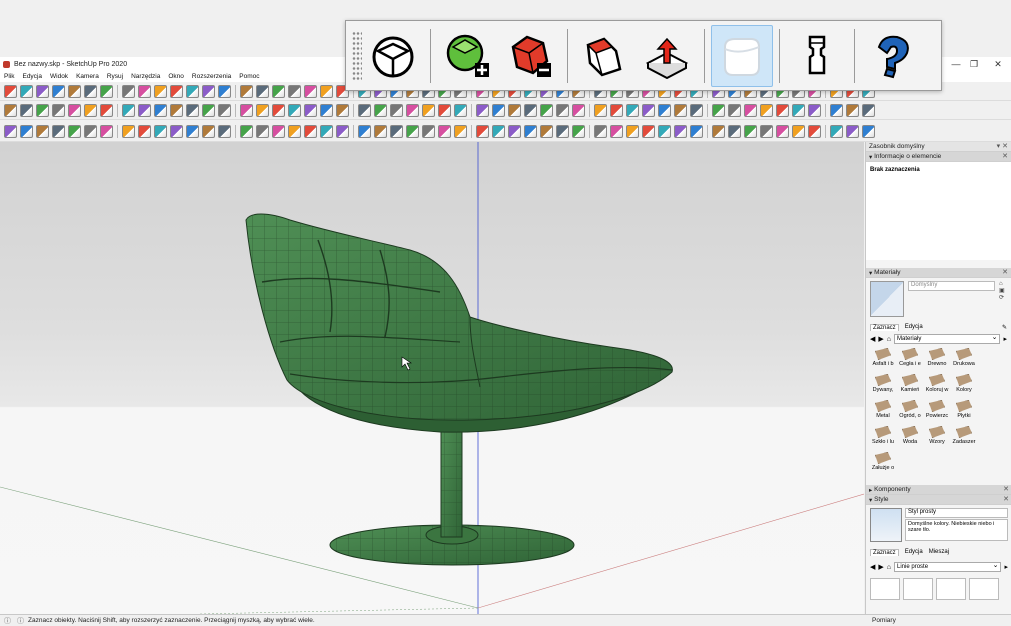 The width and height of the screenshot is (1011, 626). What do you see at coordinates (145, 76) in the screenshot?
I see `menu-tools: Narzędzia` at bounding box center [145, 76].